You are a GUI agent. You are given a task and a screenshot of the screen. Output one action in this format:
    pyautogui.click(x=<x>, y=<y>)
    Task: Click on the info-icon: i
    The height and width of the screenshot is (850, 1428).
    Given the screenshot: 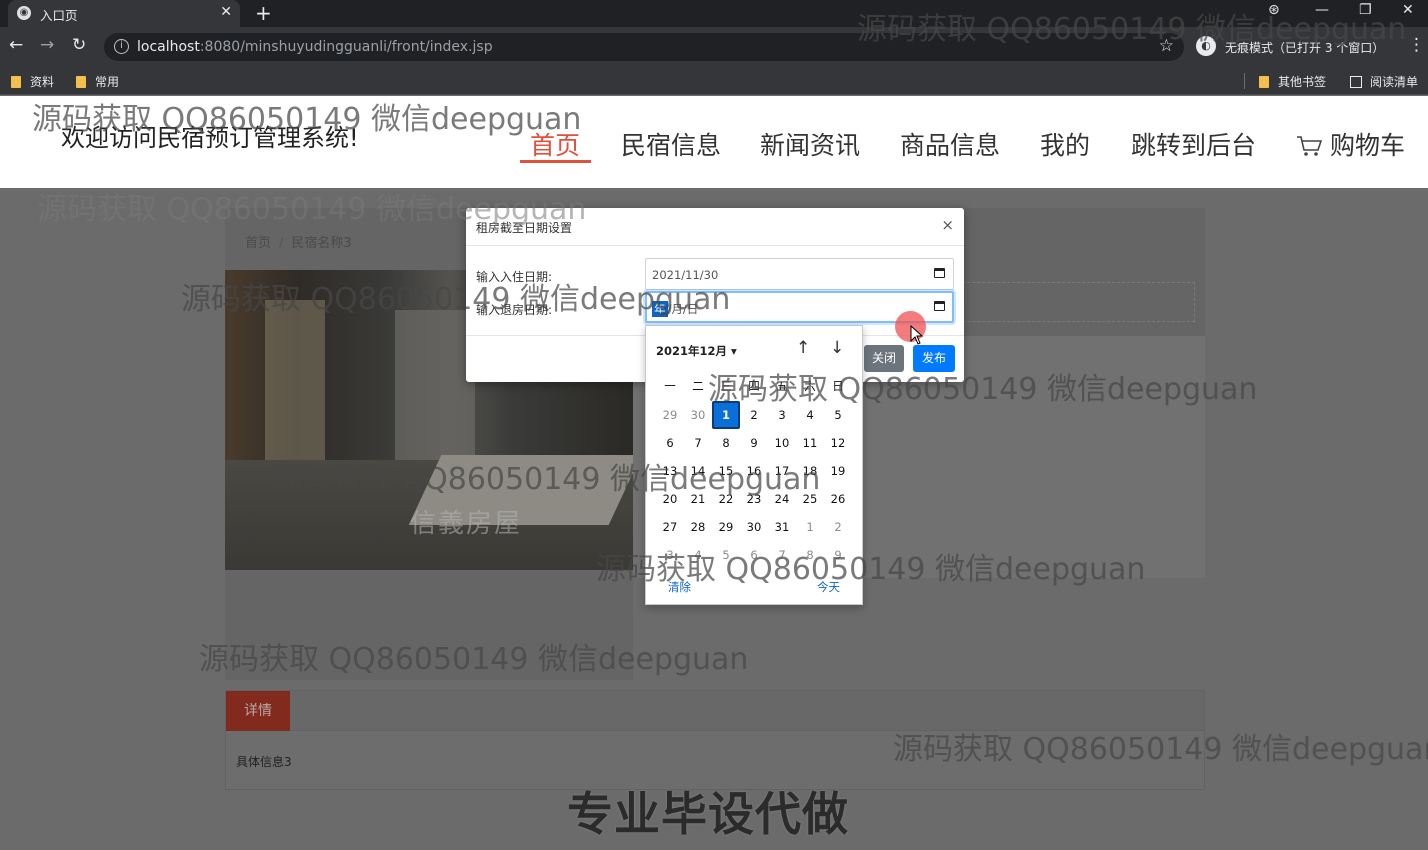 What is the action you would take?
    pyautogui.click(x=121, y=46)
    